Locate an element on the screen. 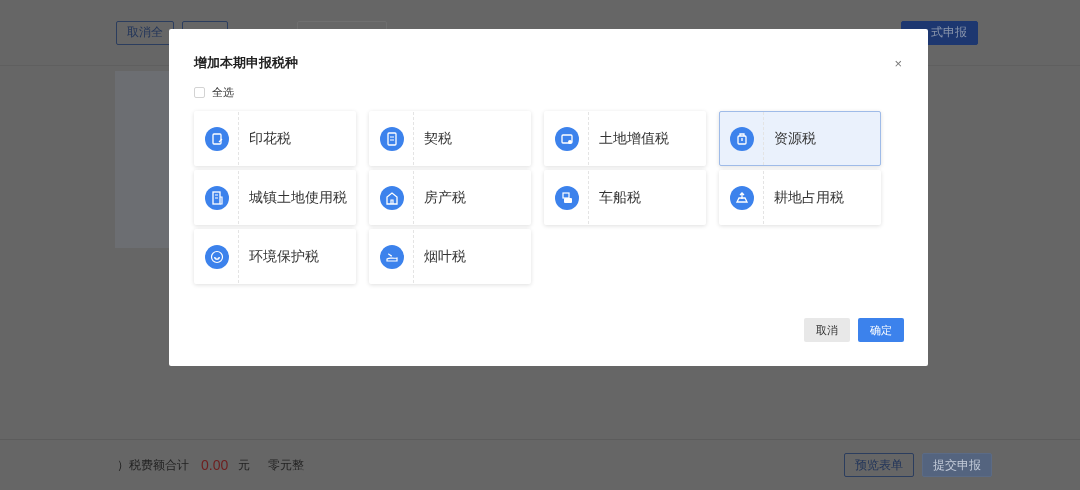 The image size is (1080, 490). tax-card: 车船税 is located at coordinates (625, 197).